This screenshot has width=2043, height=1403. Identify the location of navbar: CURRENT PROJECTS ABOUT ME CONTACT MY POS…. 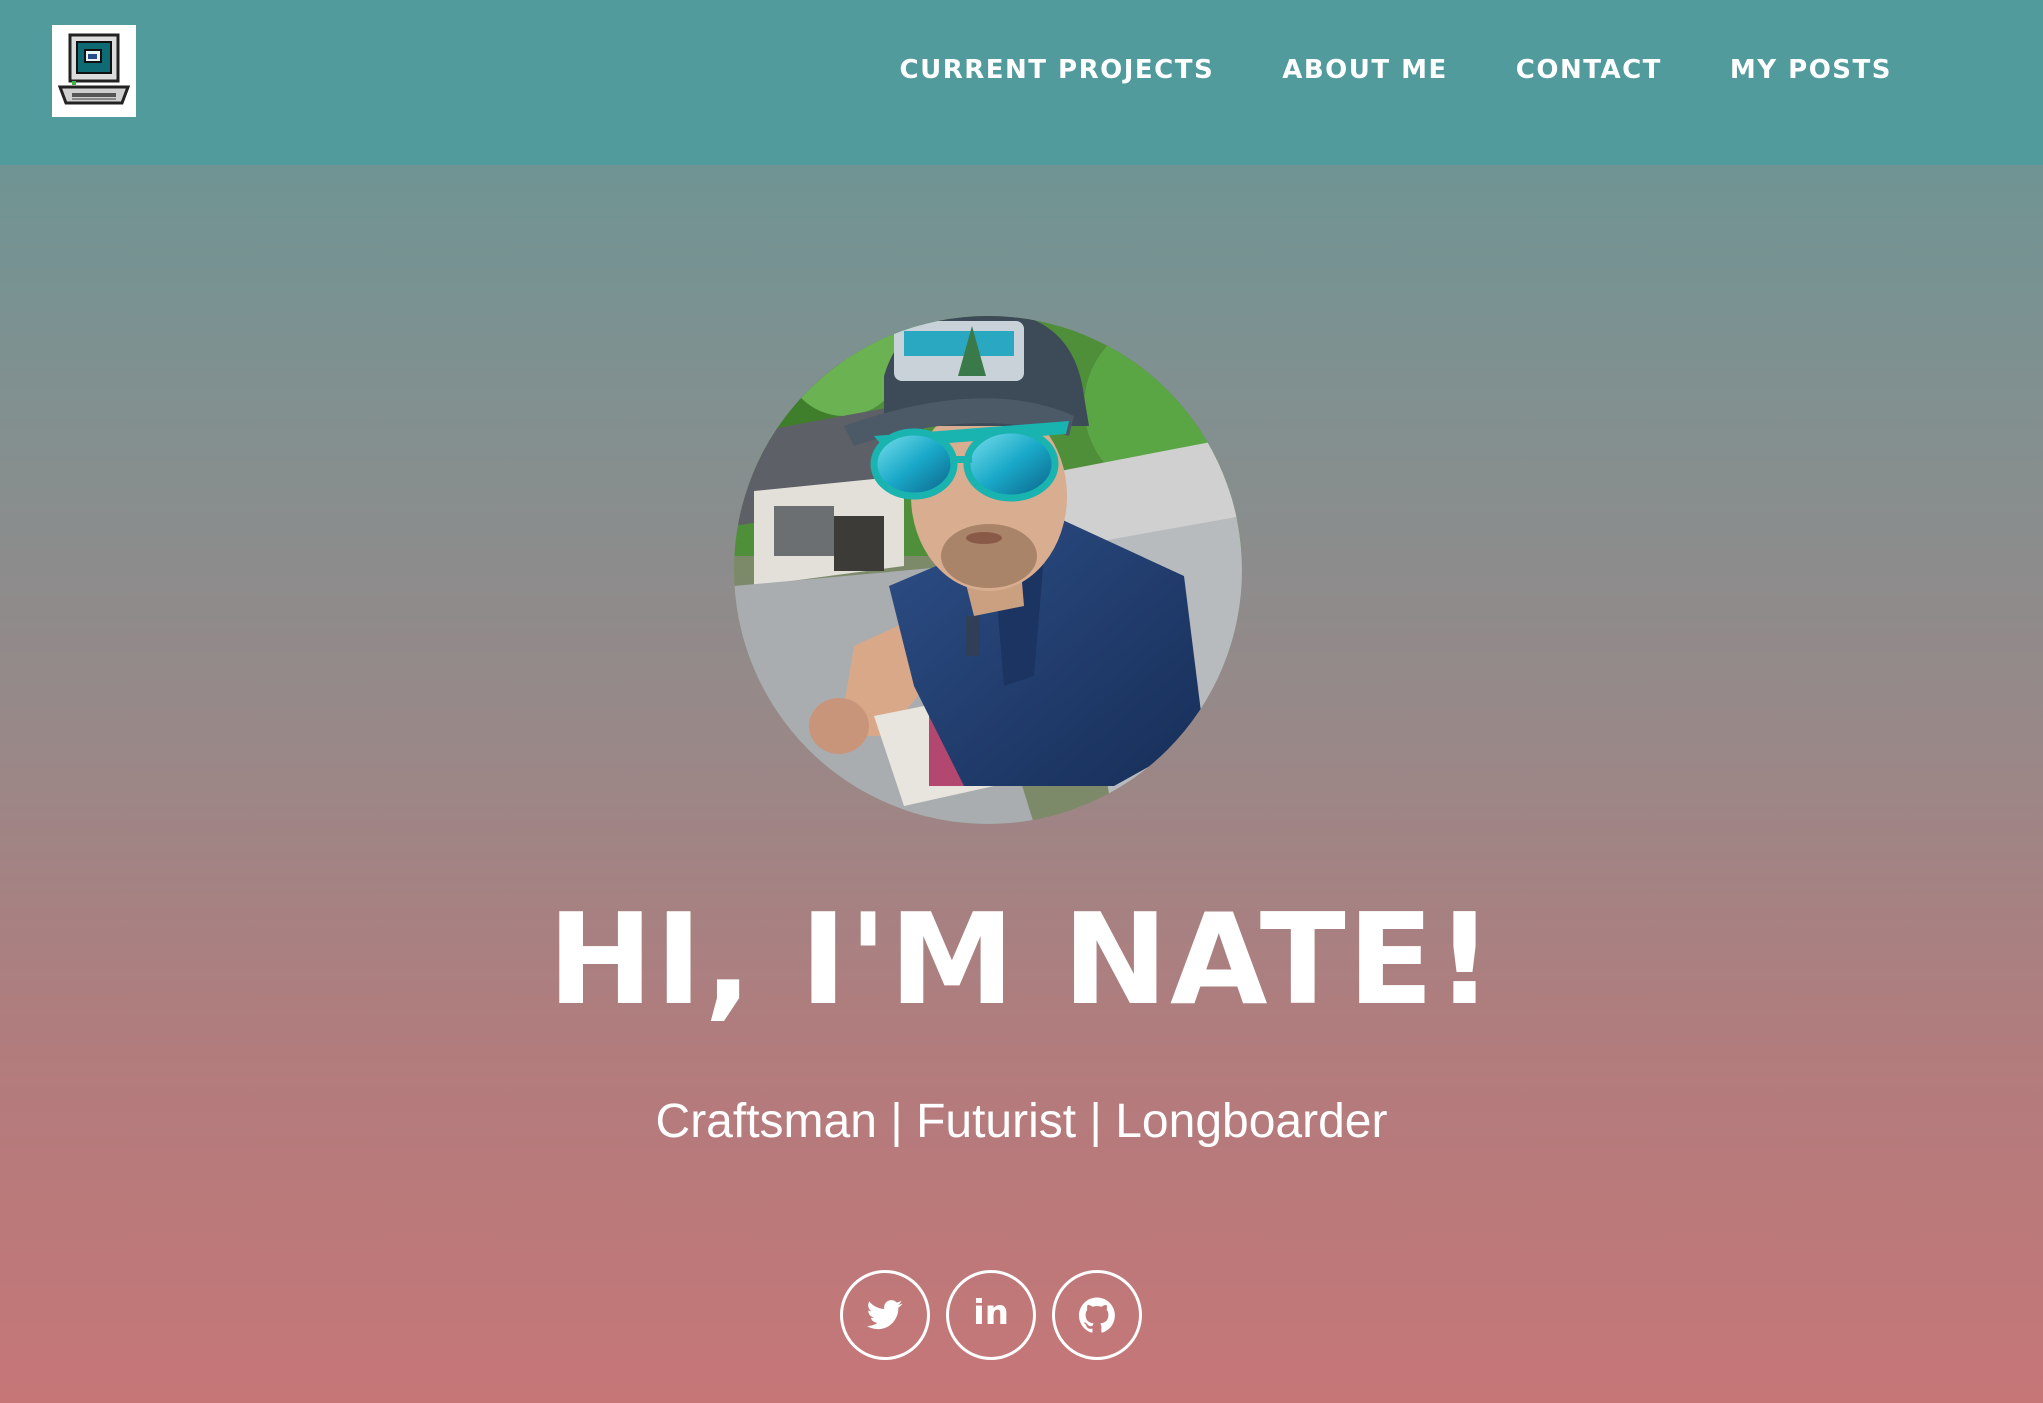
(1021, 82).